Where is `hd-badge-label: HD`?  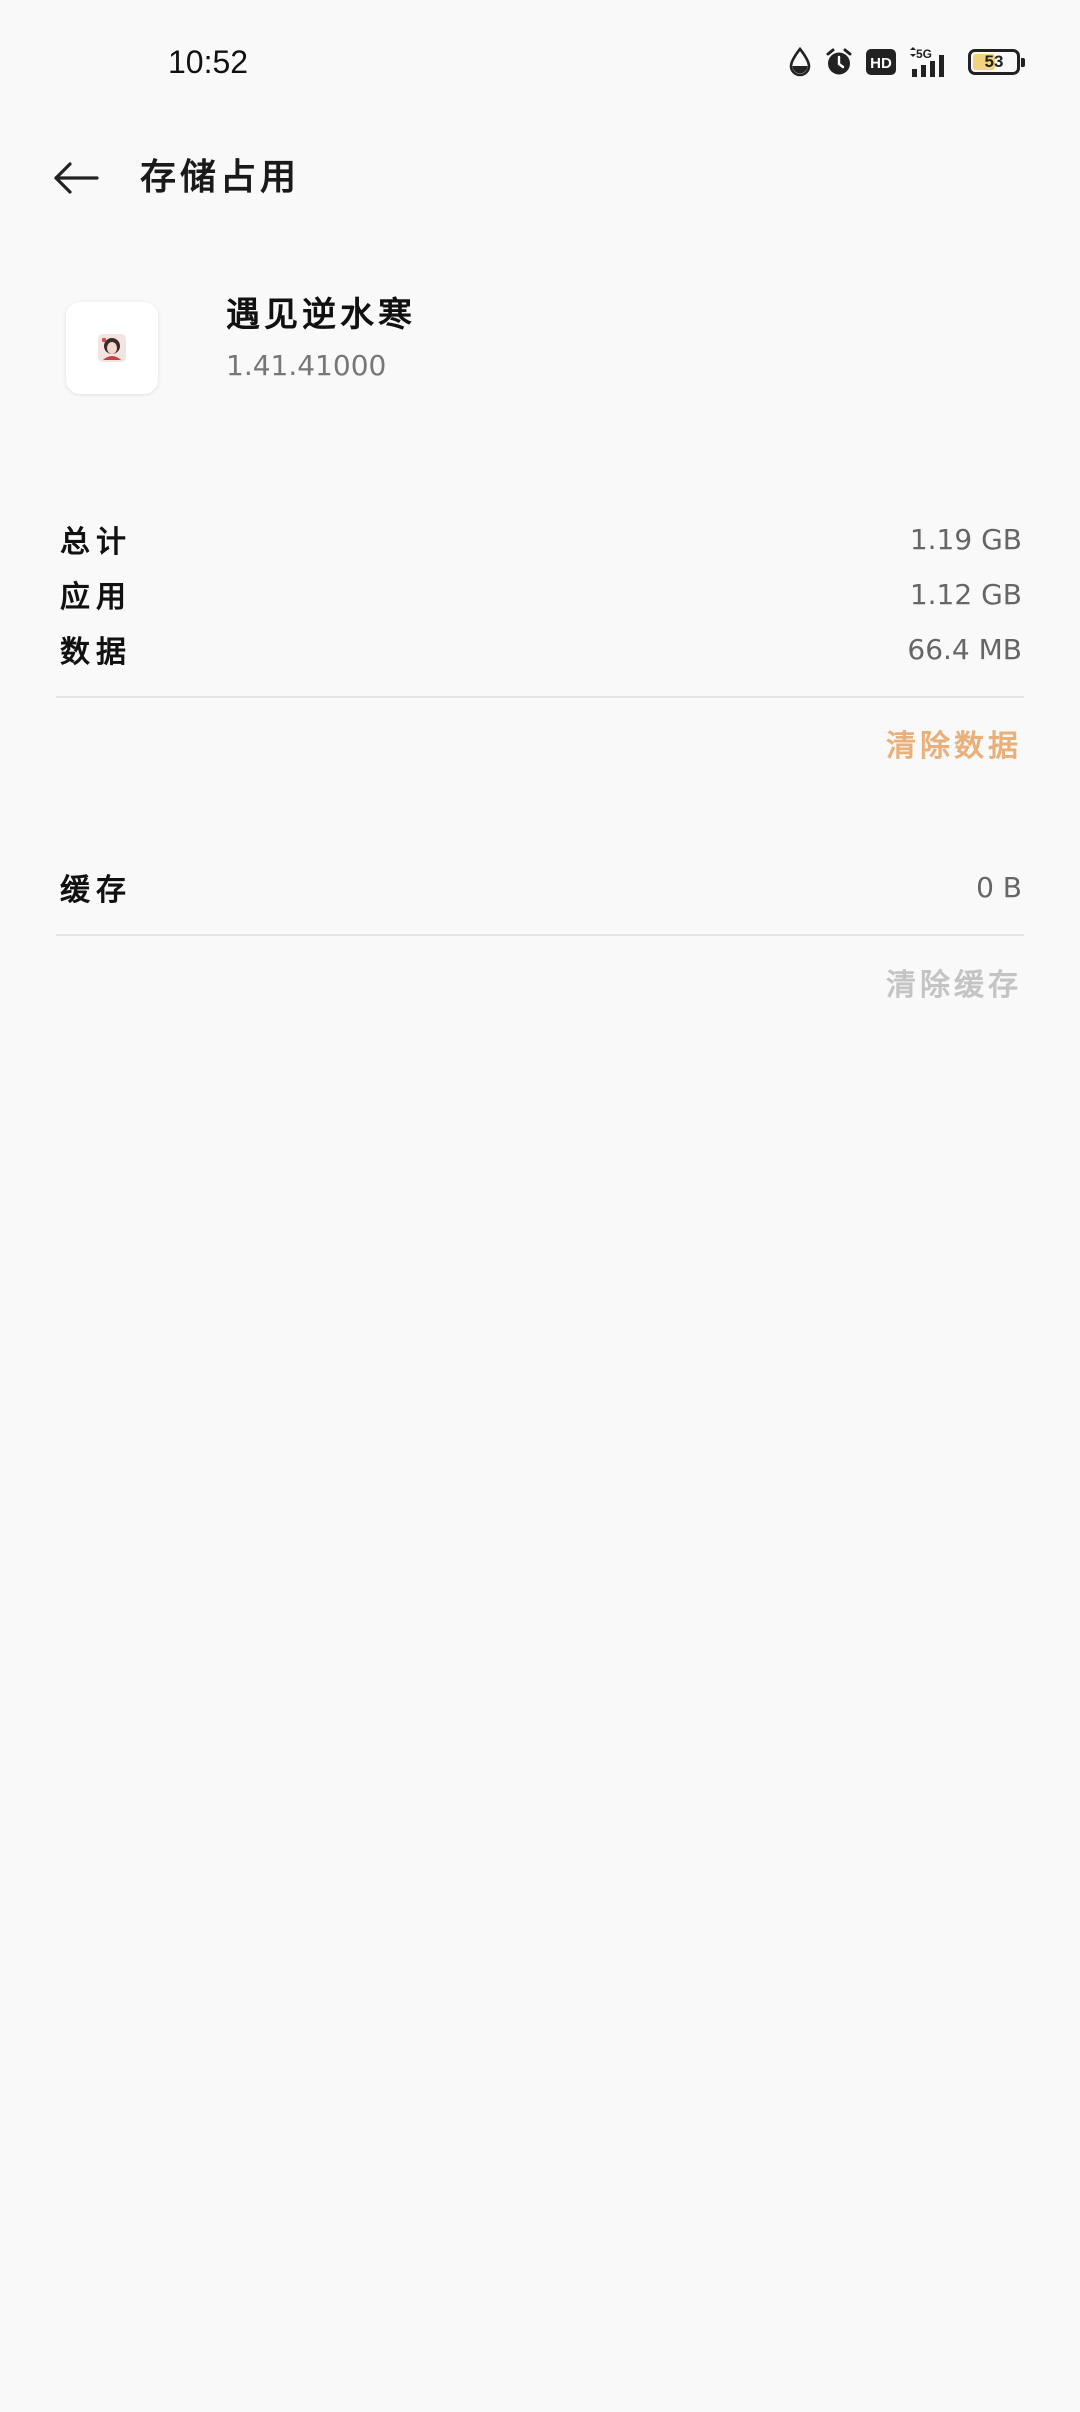 hd-badge-label: HD is located at coordinates (881, 63).